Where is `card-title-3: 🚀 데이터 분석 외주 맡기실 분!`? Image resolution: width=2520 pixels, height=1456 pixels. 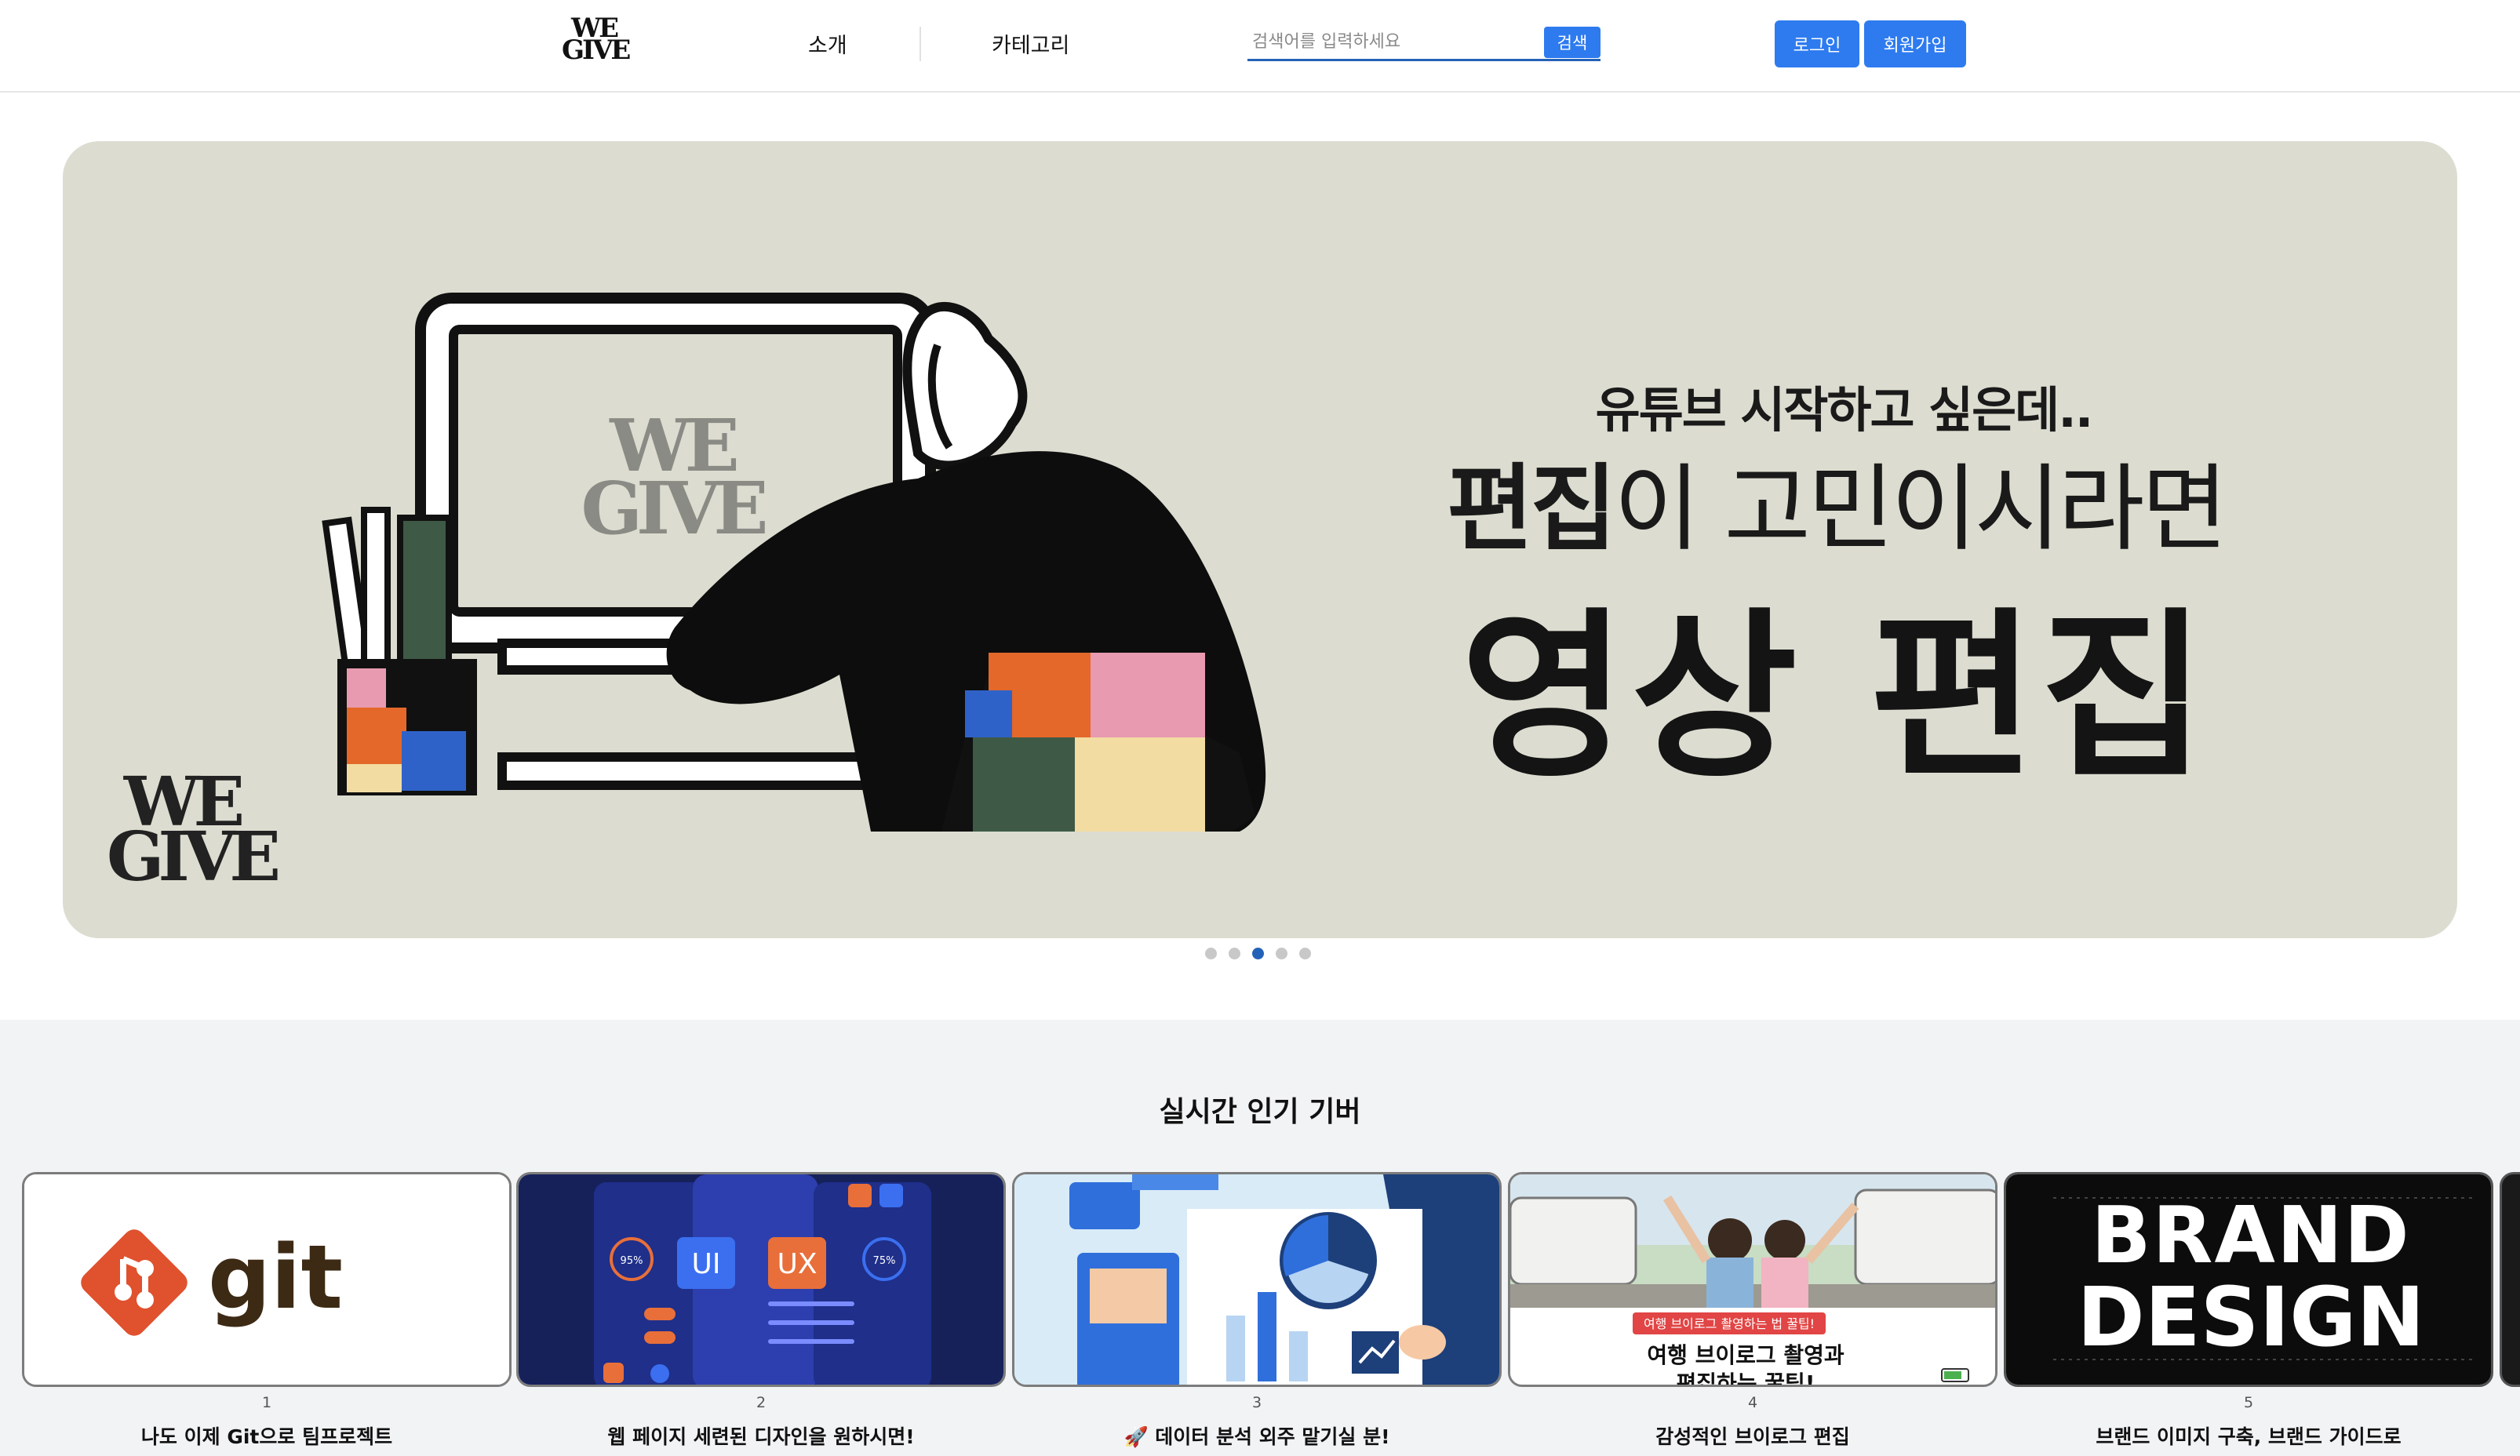
card-title-3: 🚀 데이터 분석 외주 맡기실 분! is located at coordinates (1257, 1435).